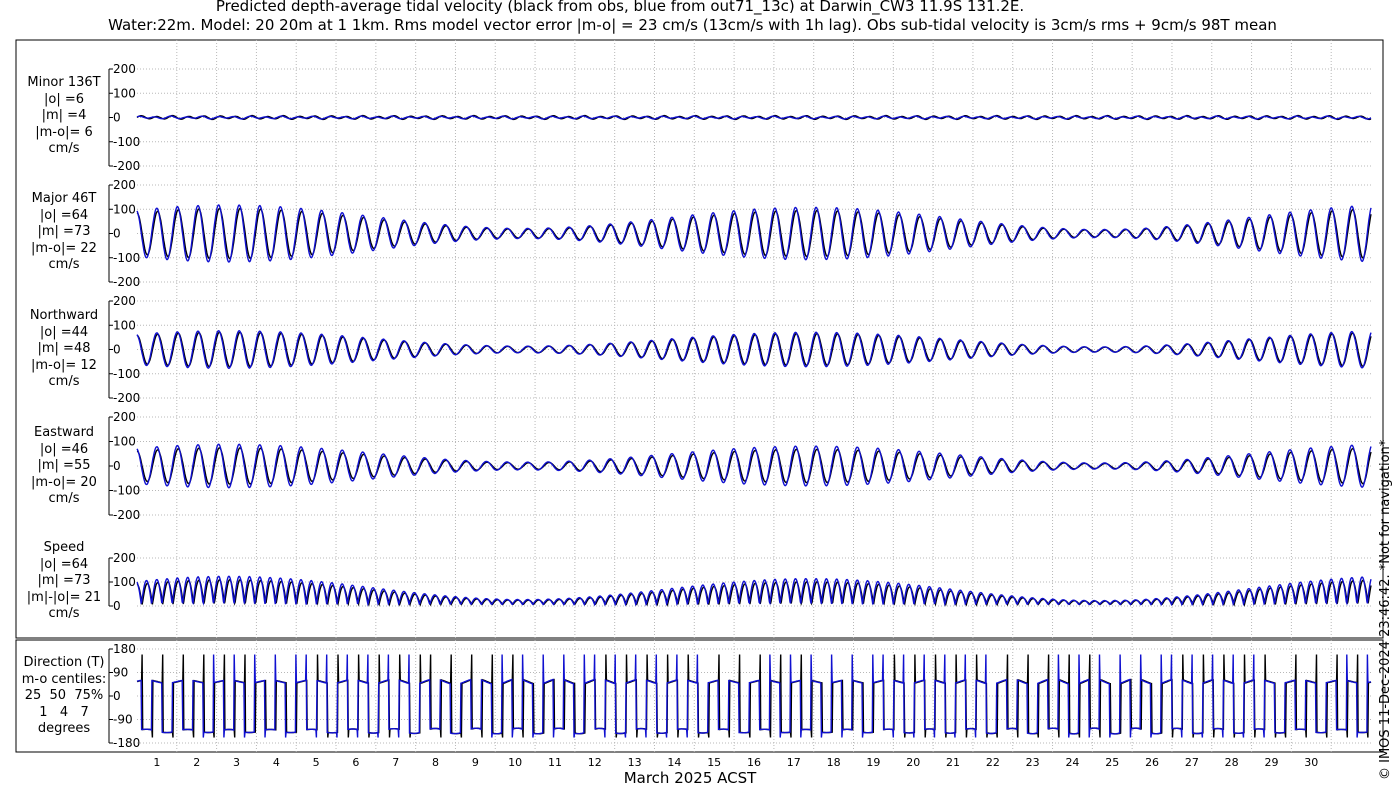 Image resolution: width=1400 pixels, height=800 pixels. I want to click on x-tick-label: 2, so click(196, 762).